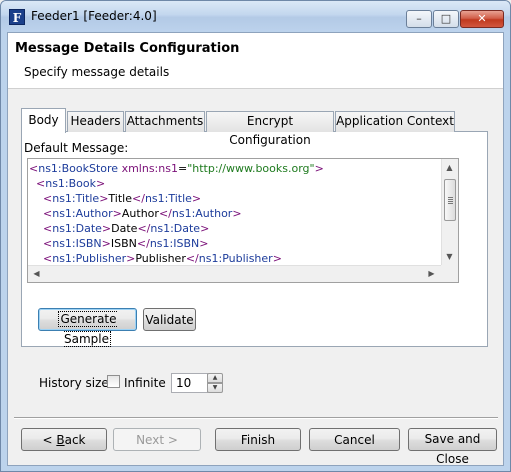 This screenshot has height=472, width=511. Describe the element at coordinates (449, 168) in the screenshot. I see `scroll-up-arrow-icon: ▲` at that location.